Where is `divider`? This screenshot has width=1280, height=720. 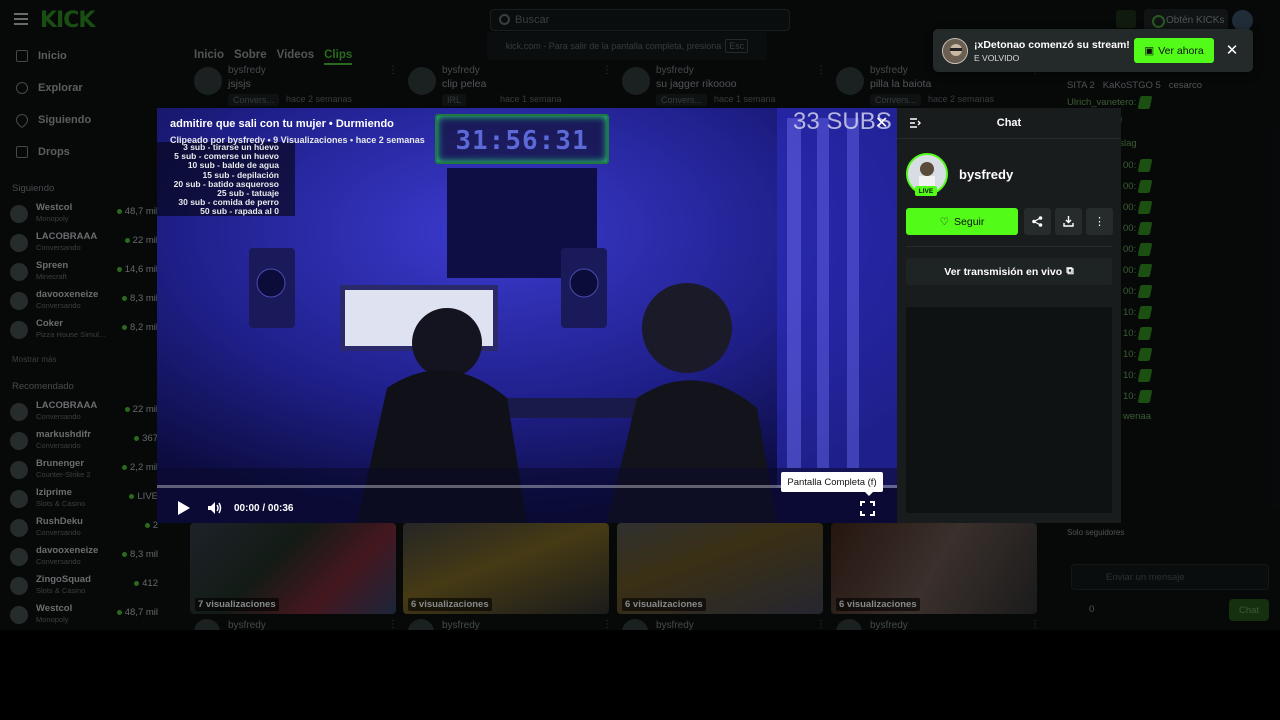 divider is located at coordinates (1009, 246).